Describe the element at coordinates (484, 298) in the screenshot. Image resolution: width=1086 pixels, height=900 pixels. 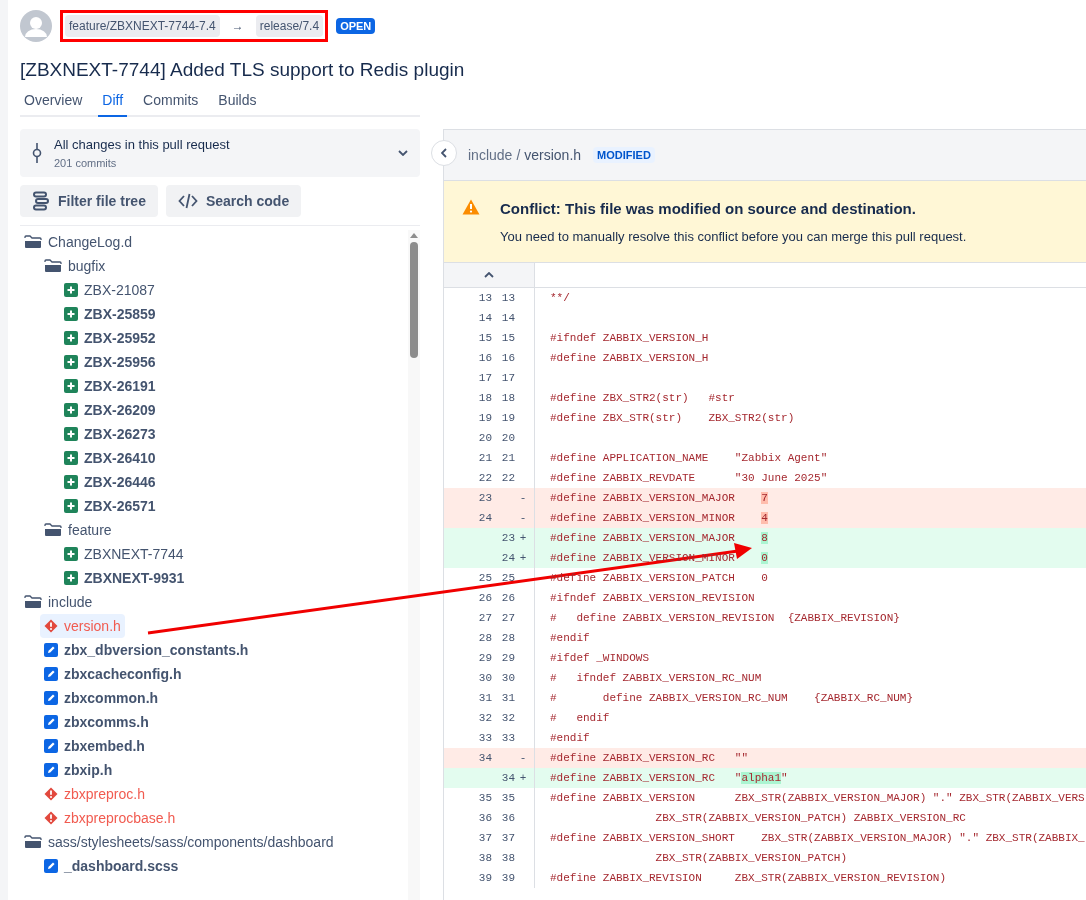
I see `line-number: 13` at that location.